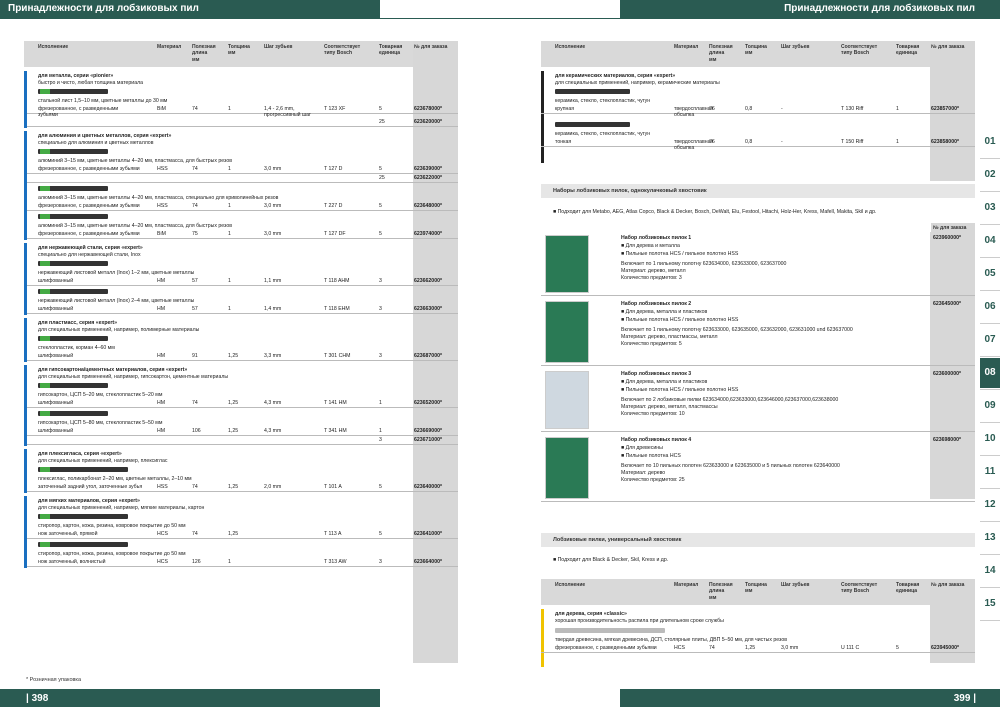  Describe the element at coordinates (431, 47) in the screenshot. I see `column-header: № для заказа` at that location.